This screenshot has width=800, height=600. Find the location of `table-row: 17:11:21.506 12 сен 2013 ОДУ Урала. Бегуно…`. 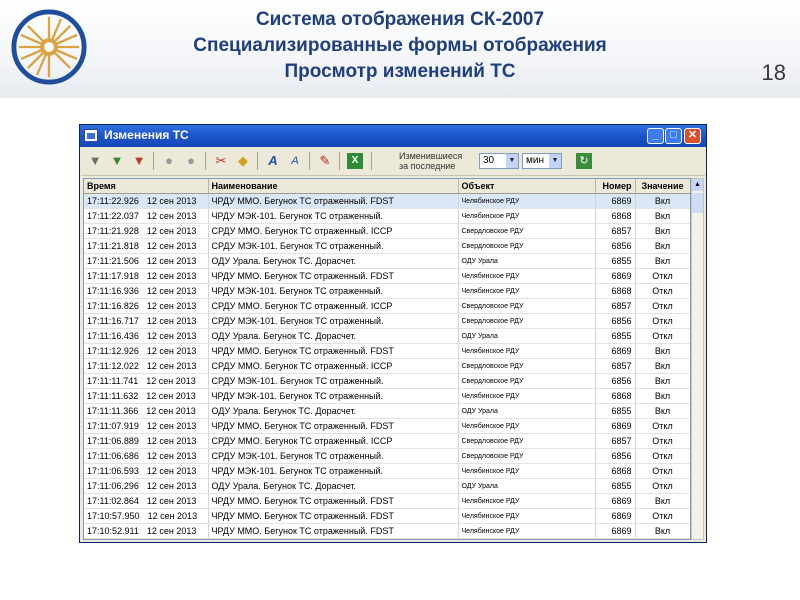

table-row: 17:11:21.506 12 сен 2013 ОДУ Урала. Бегуно… is located at coordinates (387, 261).